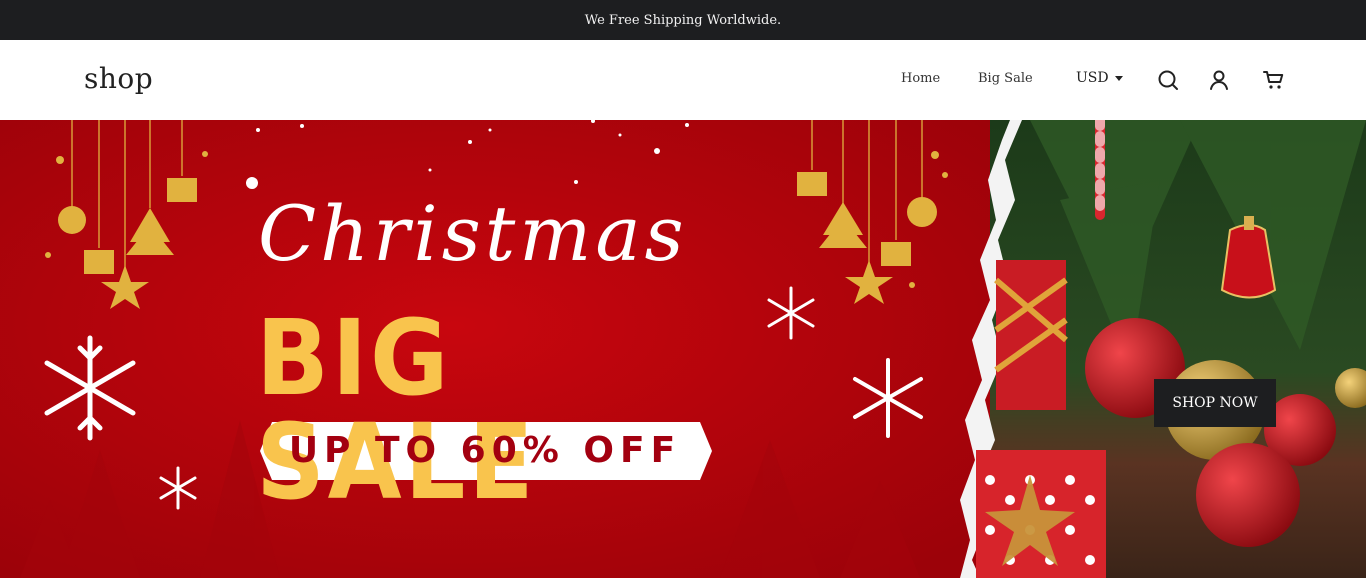  What do you see at coordinates (1219, 80) in the screenshot?
I see `account-icon` at bounding box center [1219, 80].